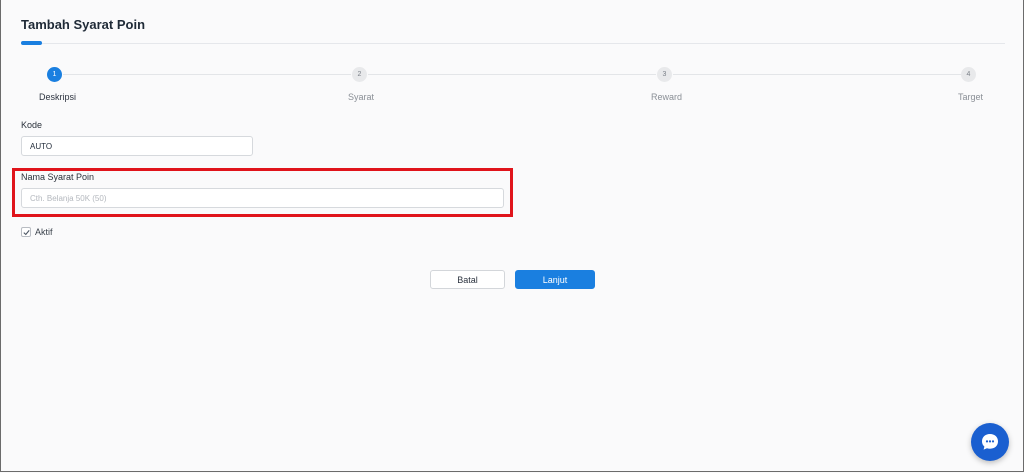 This screenshot has width=1024, height=473. I want to click on step-4-indicator: 4, so click(968, 74).